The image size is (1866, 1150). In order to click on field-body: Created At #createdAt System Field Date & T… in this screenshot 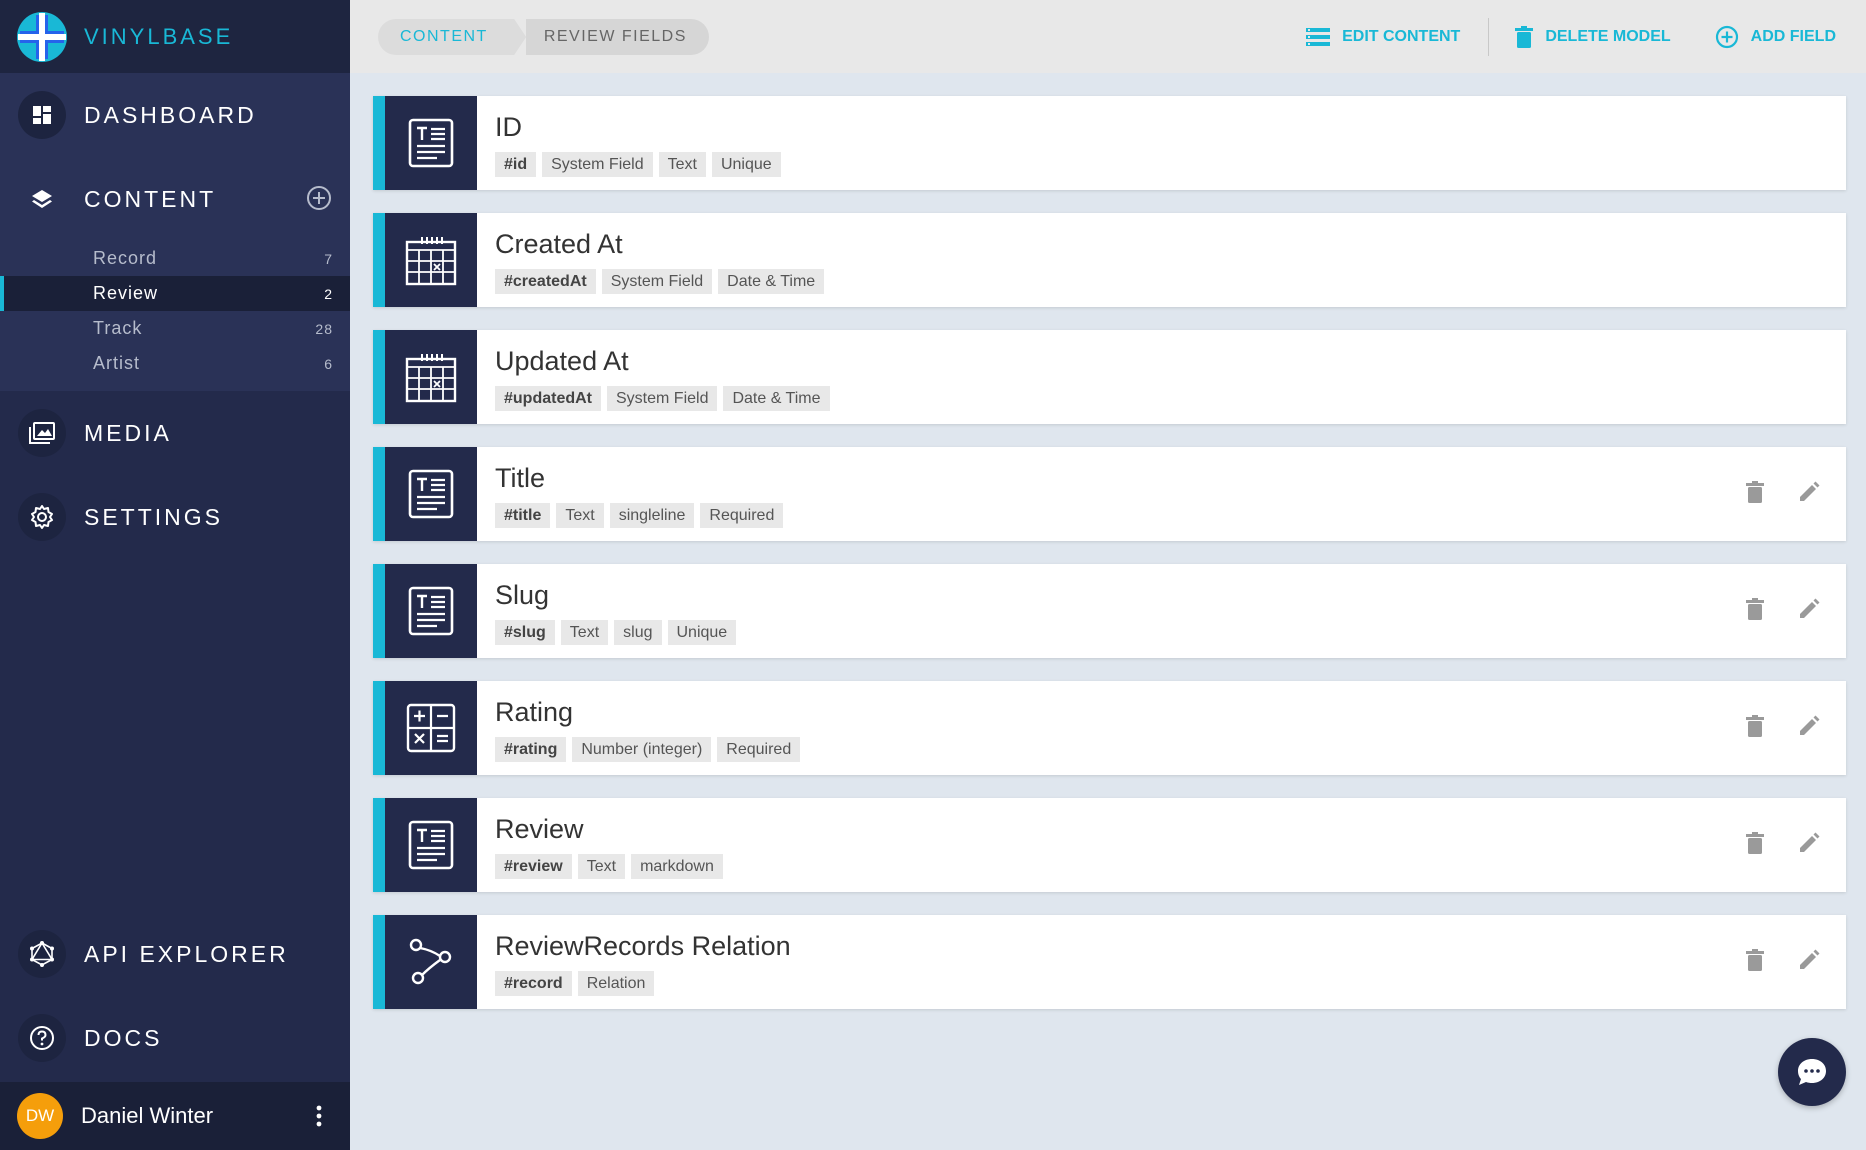, I will do `click(653, 260)`.